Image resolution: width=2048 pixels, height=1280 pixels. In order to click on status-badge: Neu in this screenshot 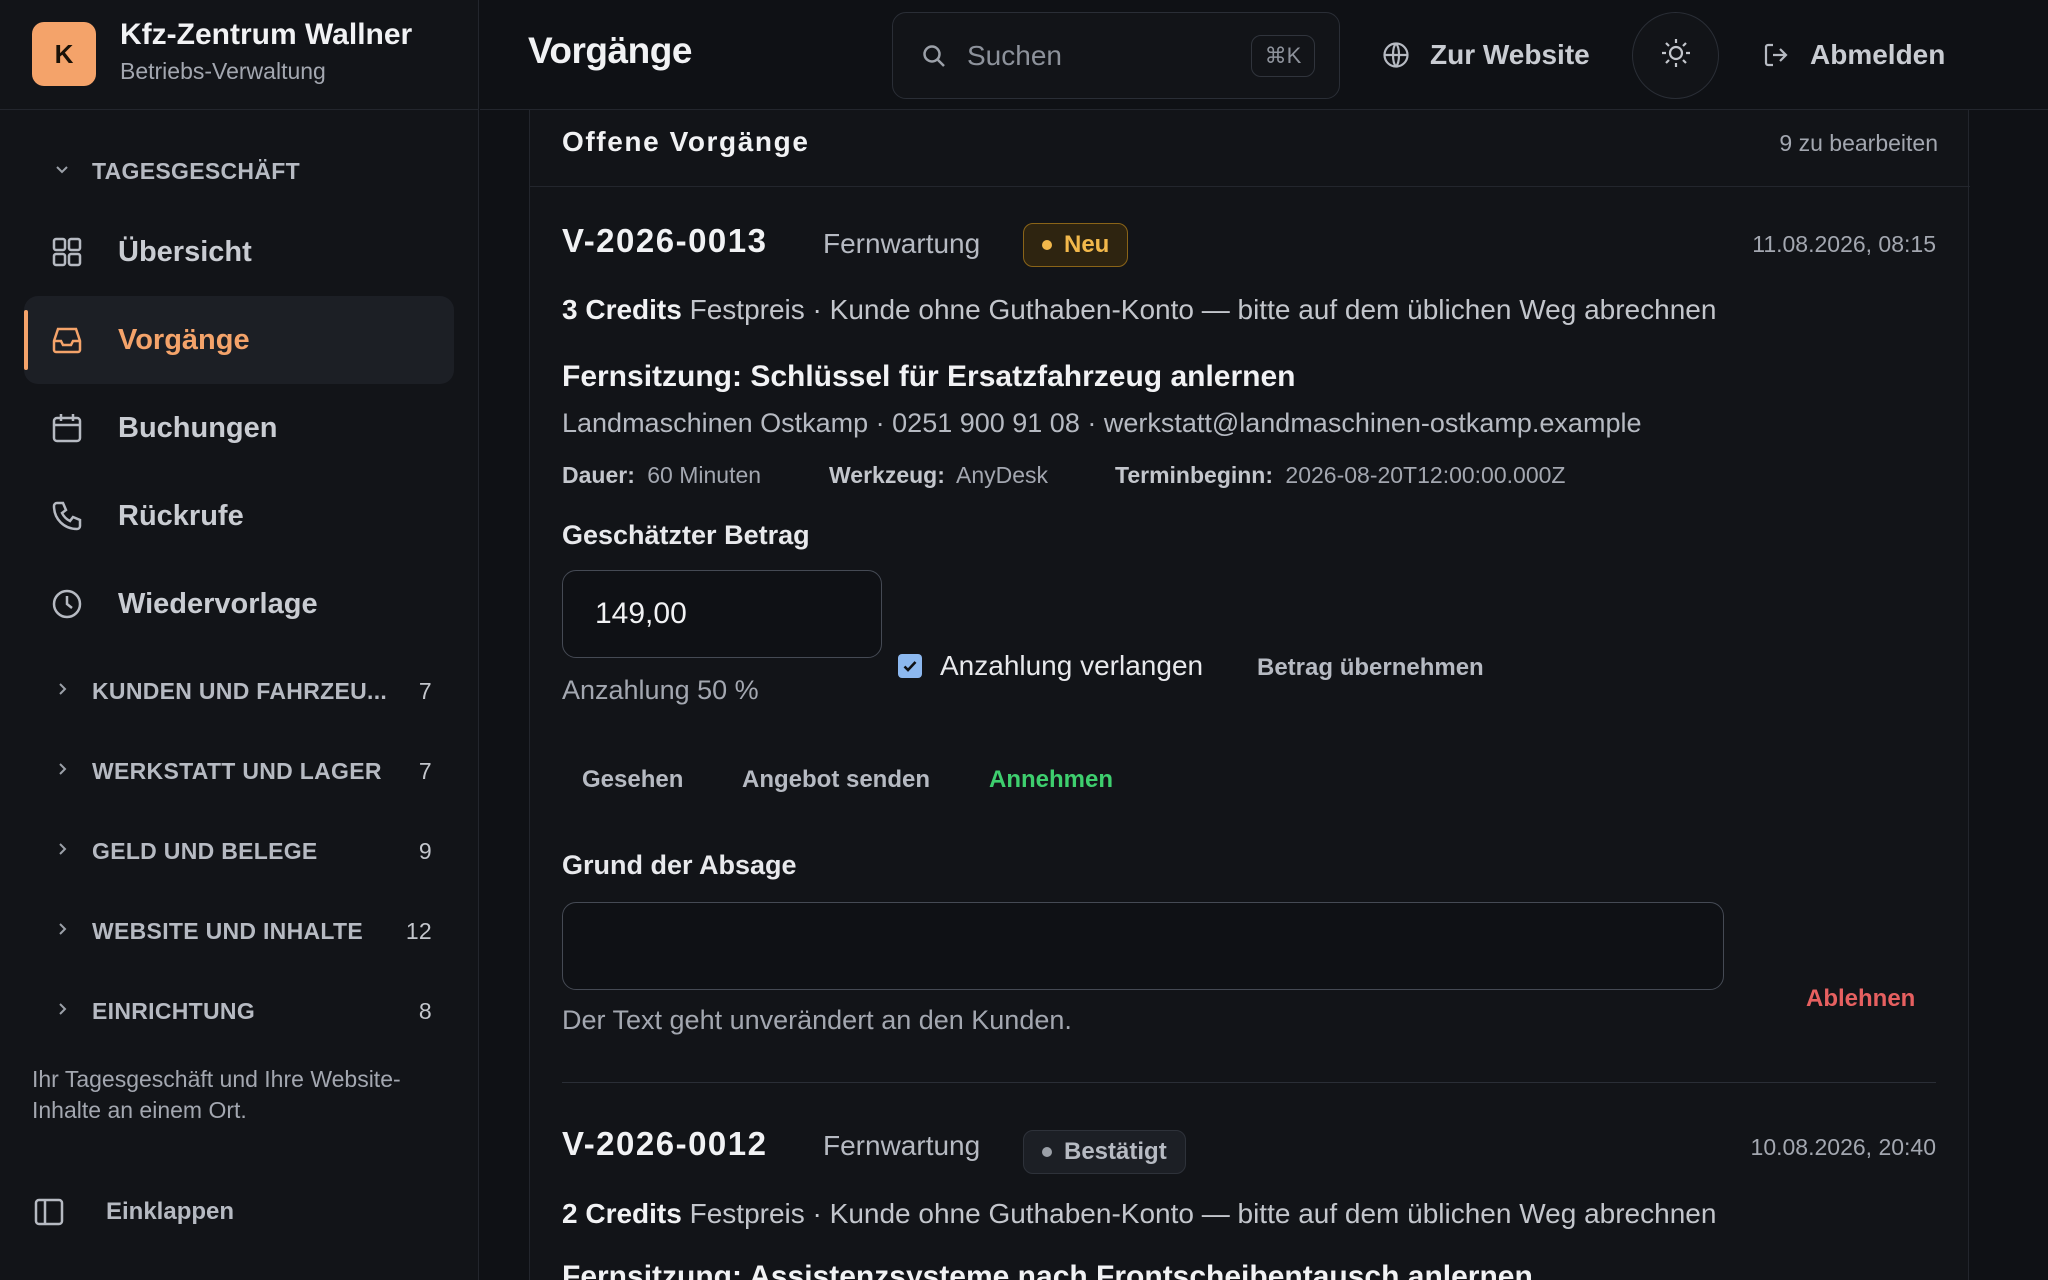, I will do `click(1076, 245)`.